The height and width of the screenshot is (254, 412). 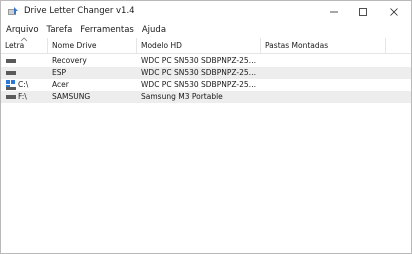 What do you see at coordinates (60, 30) in the screenshot?
I see `menu-tarefa: Tarefa` at bounding box center [60, 30].